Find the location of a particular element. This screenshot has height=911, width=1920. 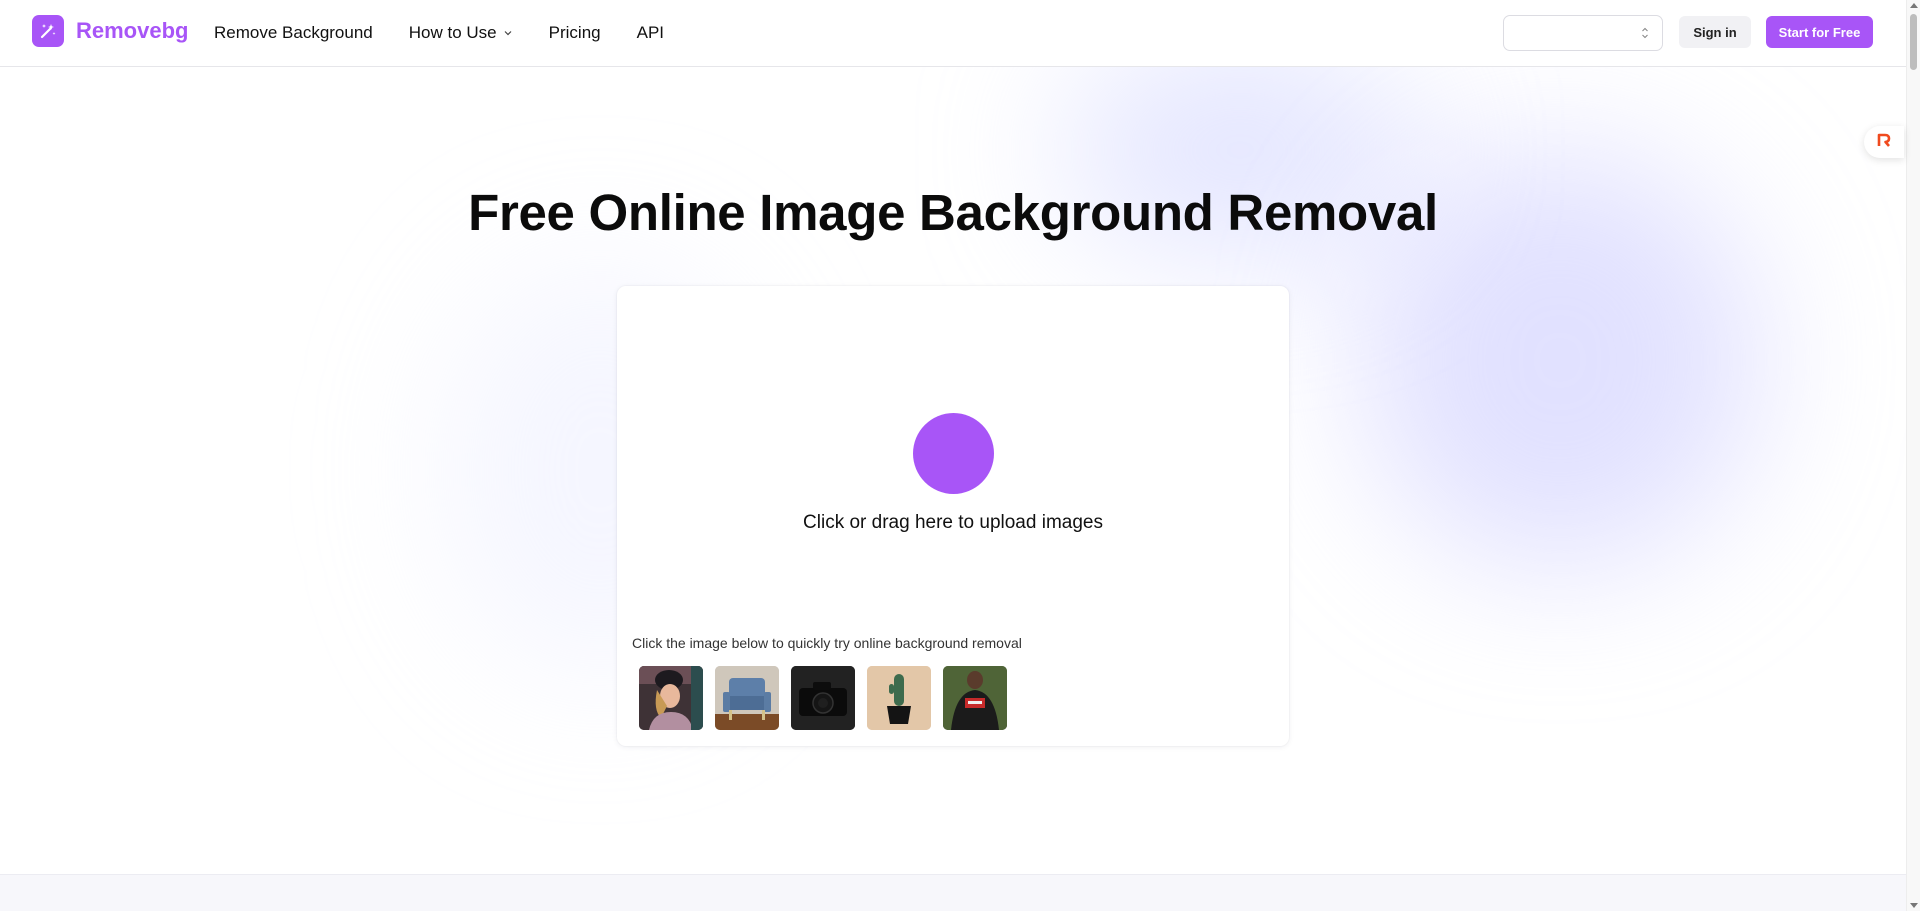

nav-item-label: API is located at coordinates (650, 32).